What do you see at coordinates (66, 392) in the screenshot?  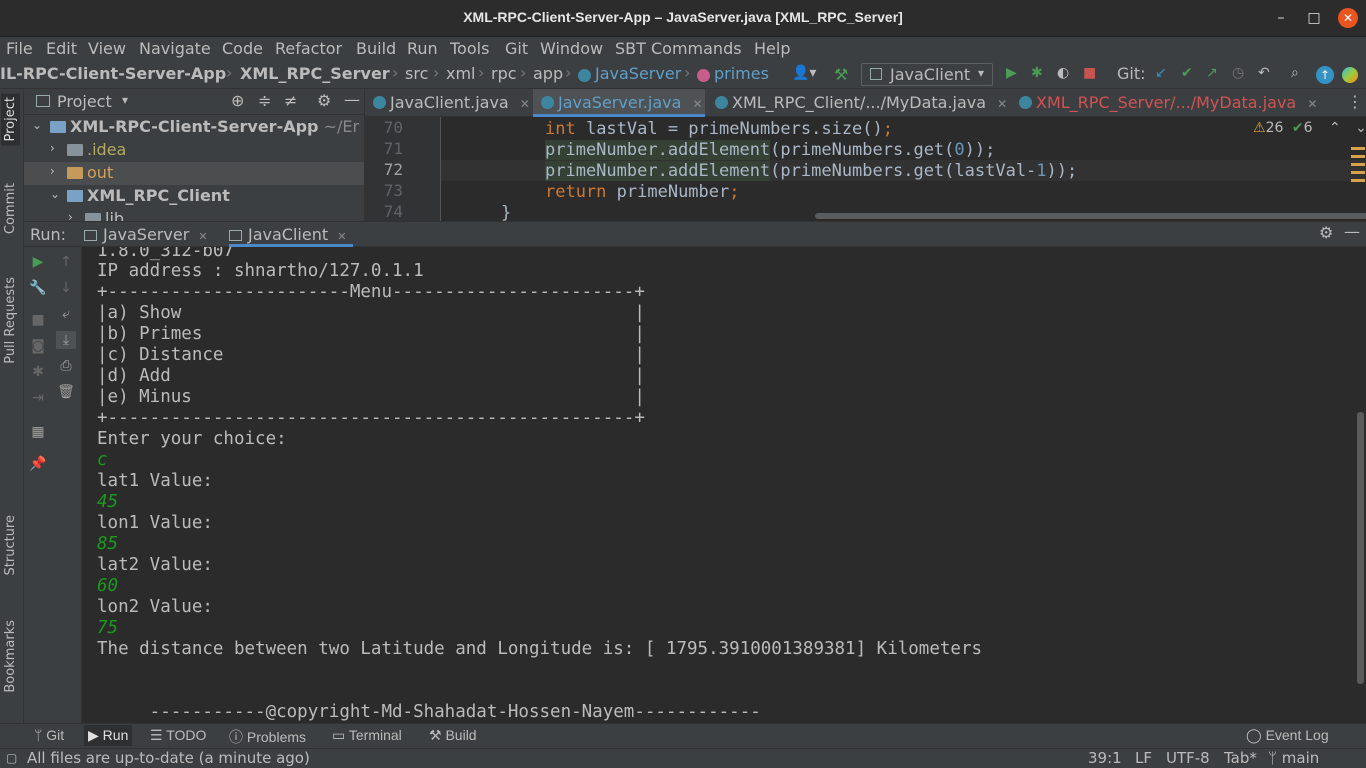 I see `trash-icon: 🗑` at bounding box center [66, 392].